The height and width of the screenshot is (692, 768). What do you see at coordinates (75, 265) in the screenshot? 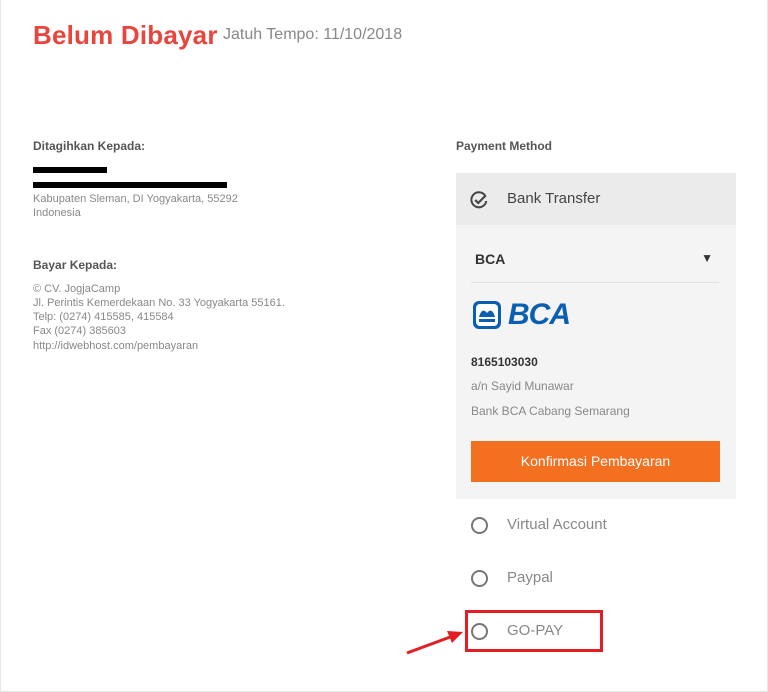
I see `pay-to-title: Bayar Kepada:` at bounding box center [75, 265].